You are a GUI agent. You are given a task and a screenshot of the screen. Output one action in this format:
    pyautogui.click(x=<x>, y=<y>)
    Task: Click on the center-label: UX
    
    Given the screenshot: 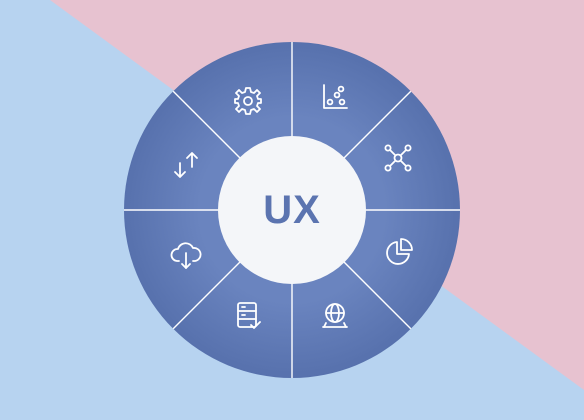 What is the action you would take?
    pyautogui.click(x=292, y=209)
    